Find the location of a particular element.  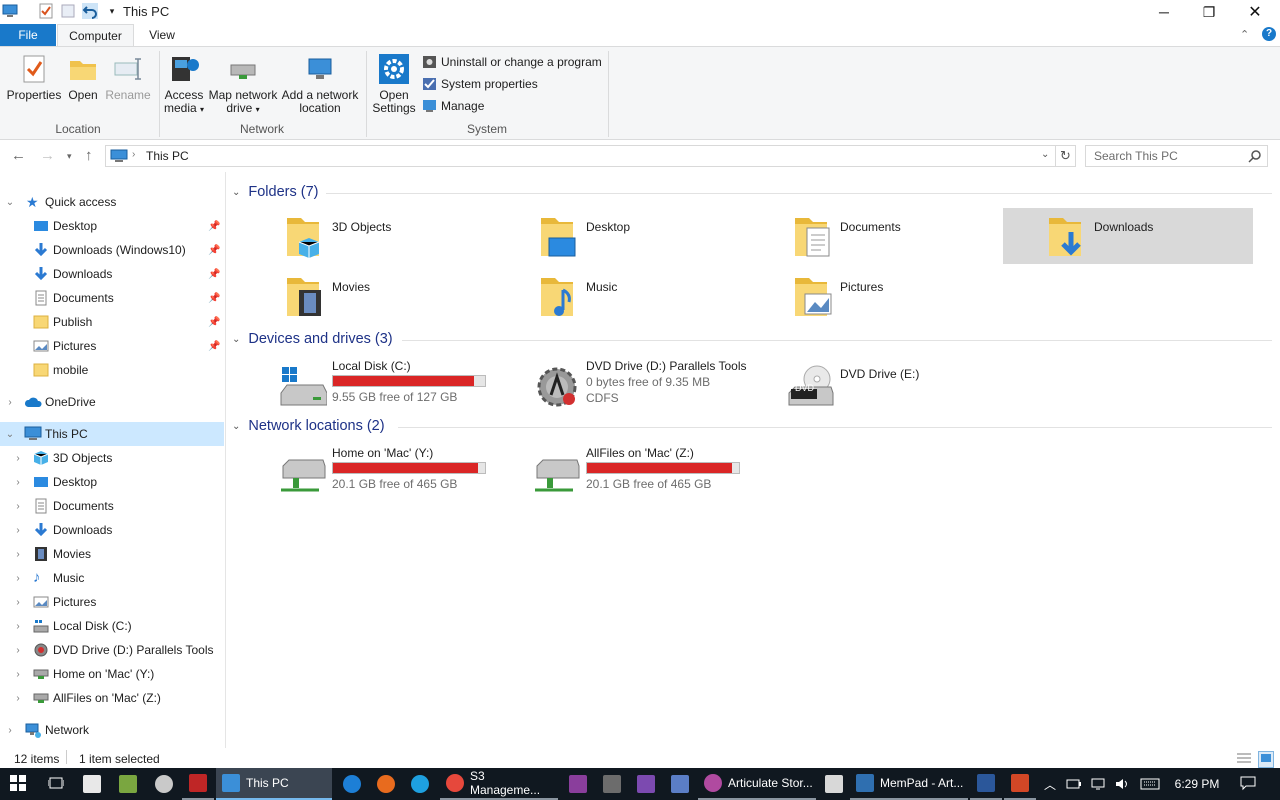

forward-arrow-icon: → is located at coordinates (47, 155).